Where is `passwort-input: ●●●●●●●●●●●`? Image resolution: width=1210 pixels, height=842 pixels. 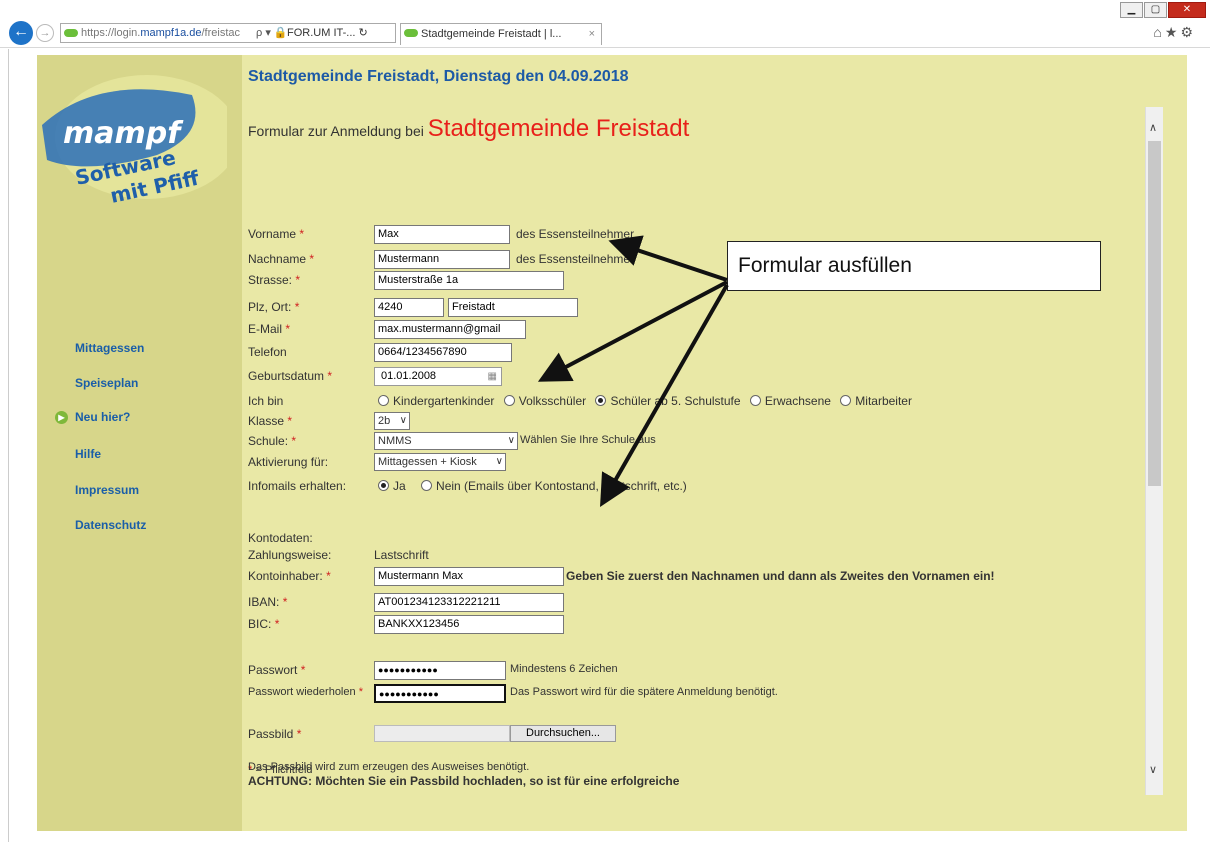 passwort-input: ●●●●●●●●●●● is located at coordinates (440, 670).